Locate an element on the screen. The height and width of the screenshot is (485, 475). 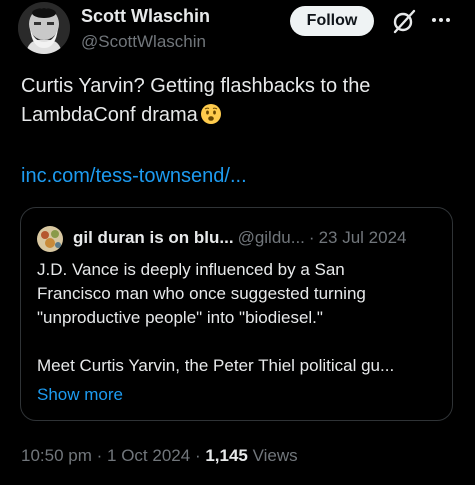
worried-face-emoji-icon is located at coordinates (210, 114).